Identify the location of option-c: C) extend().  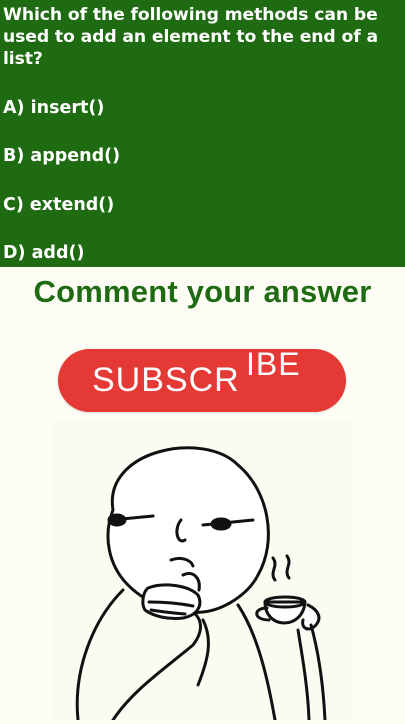
(58, 205).